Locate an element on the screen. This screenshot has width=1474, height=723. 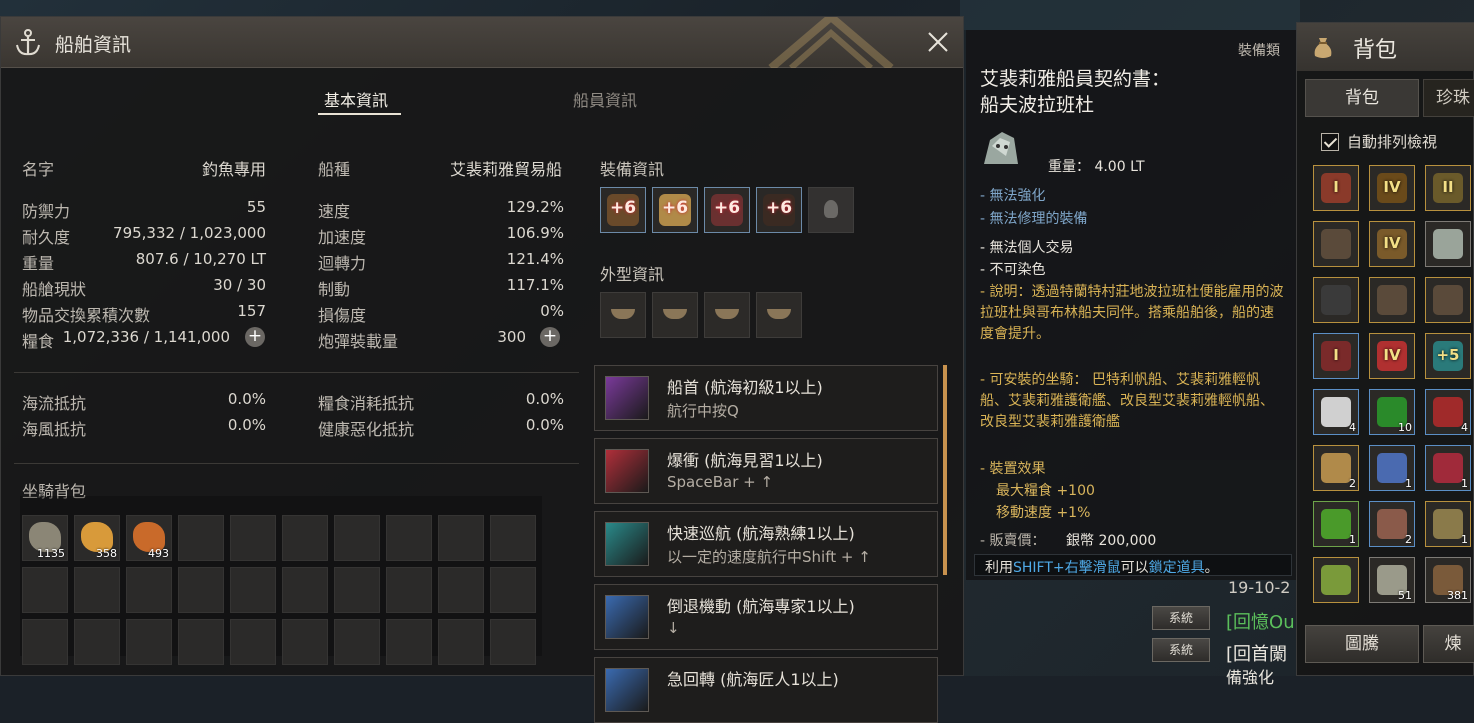
mount-bag-slot: 1135 is located at coordinates (45, 538).